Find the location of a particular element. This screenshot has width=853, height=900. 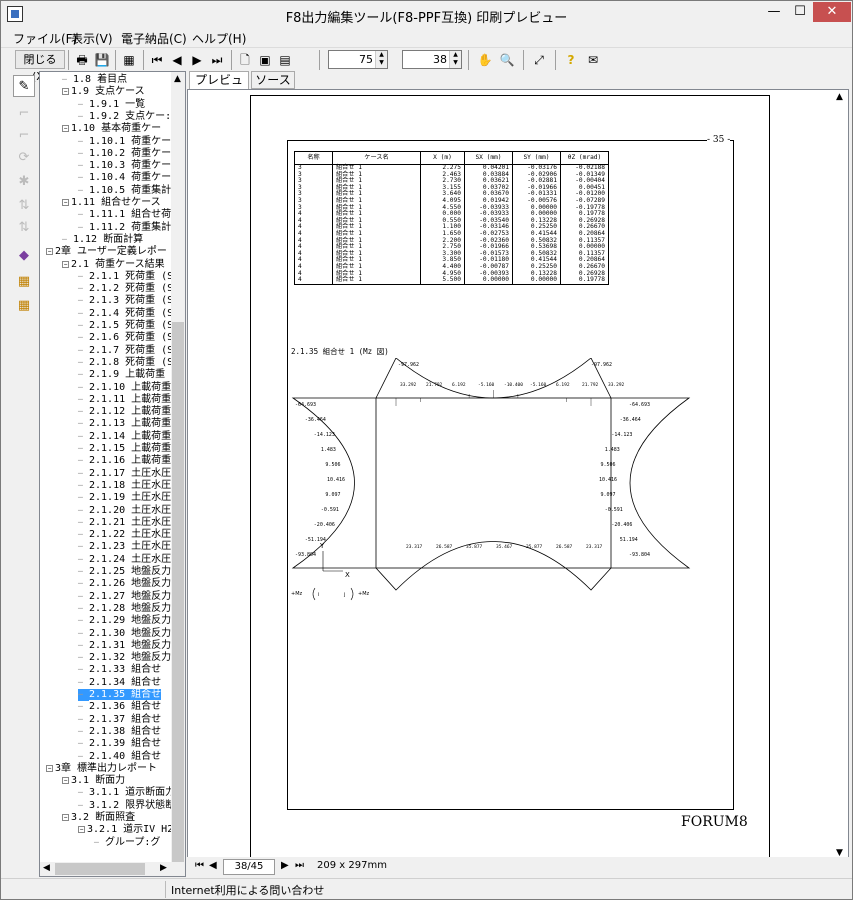

tree-item: ─ 2.1.18 土圧水圧 is located at coordinates (124, 486).